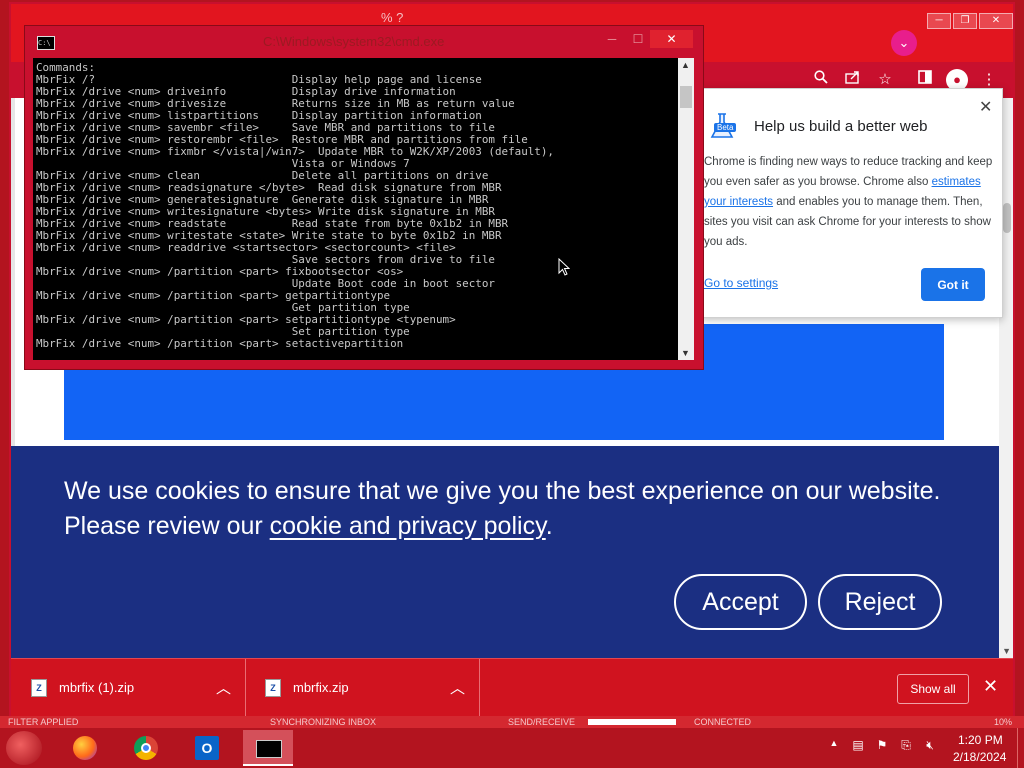 Image resolution: width=1024 pixels, height=768 pixels. What do you see at coordinates (542, 722) in the screenshot?
I see `status-send-receive: SEND/RECEIVE` at bounding box center [542, 722].